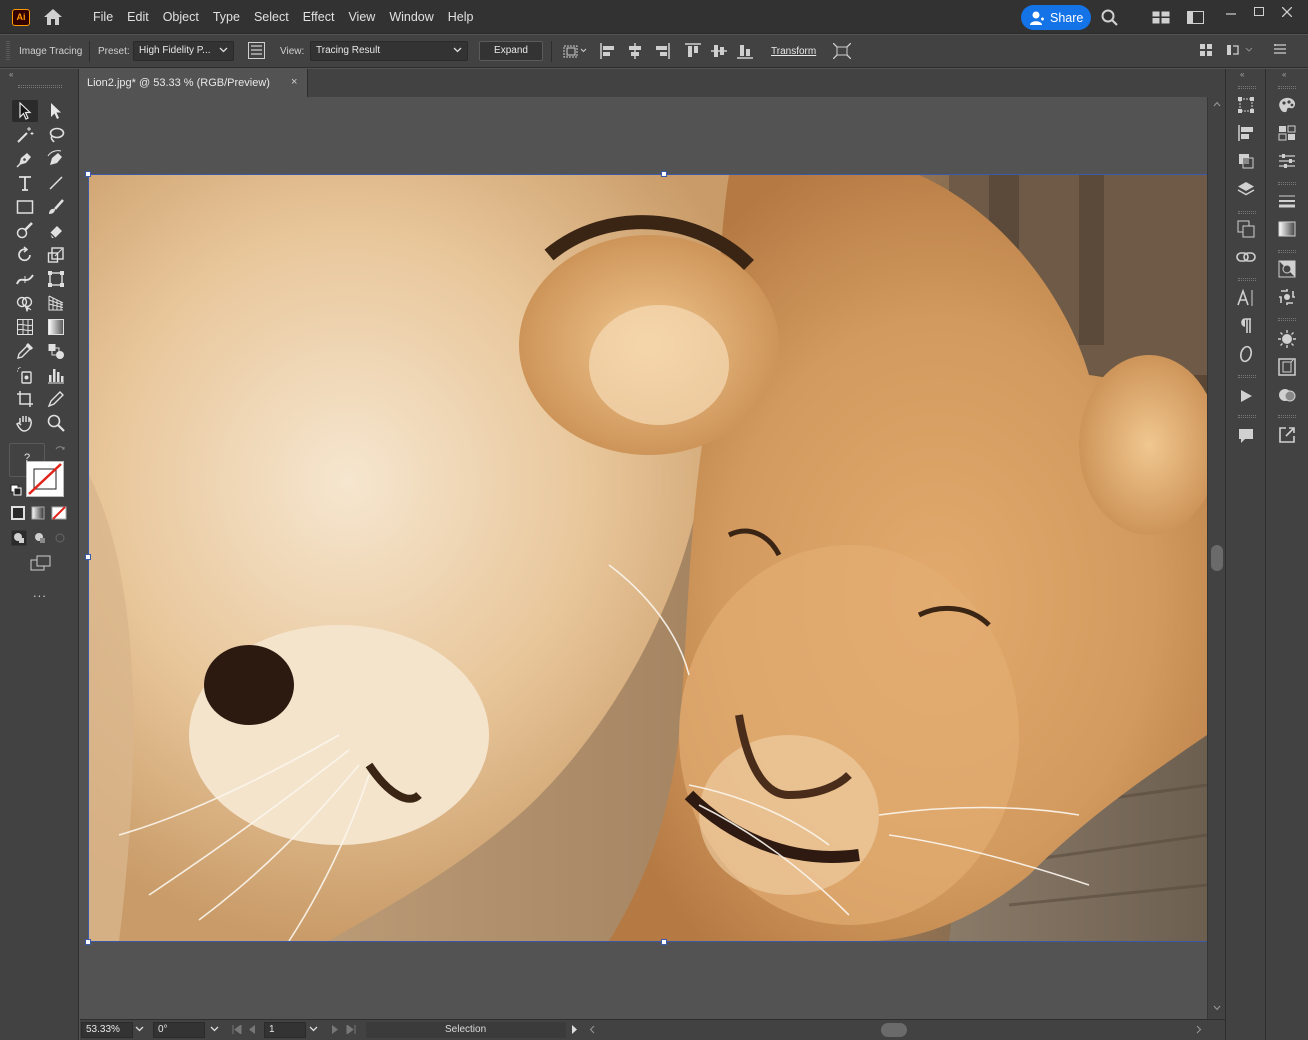 This screenshot has width=1308, height=1040. I want to click on gradient-mode-icon, so click(38, 513).